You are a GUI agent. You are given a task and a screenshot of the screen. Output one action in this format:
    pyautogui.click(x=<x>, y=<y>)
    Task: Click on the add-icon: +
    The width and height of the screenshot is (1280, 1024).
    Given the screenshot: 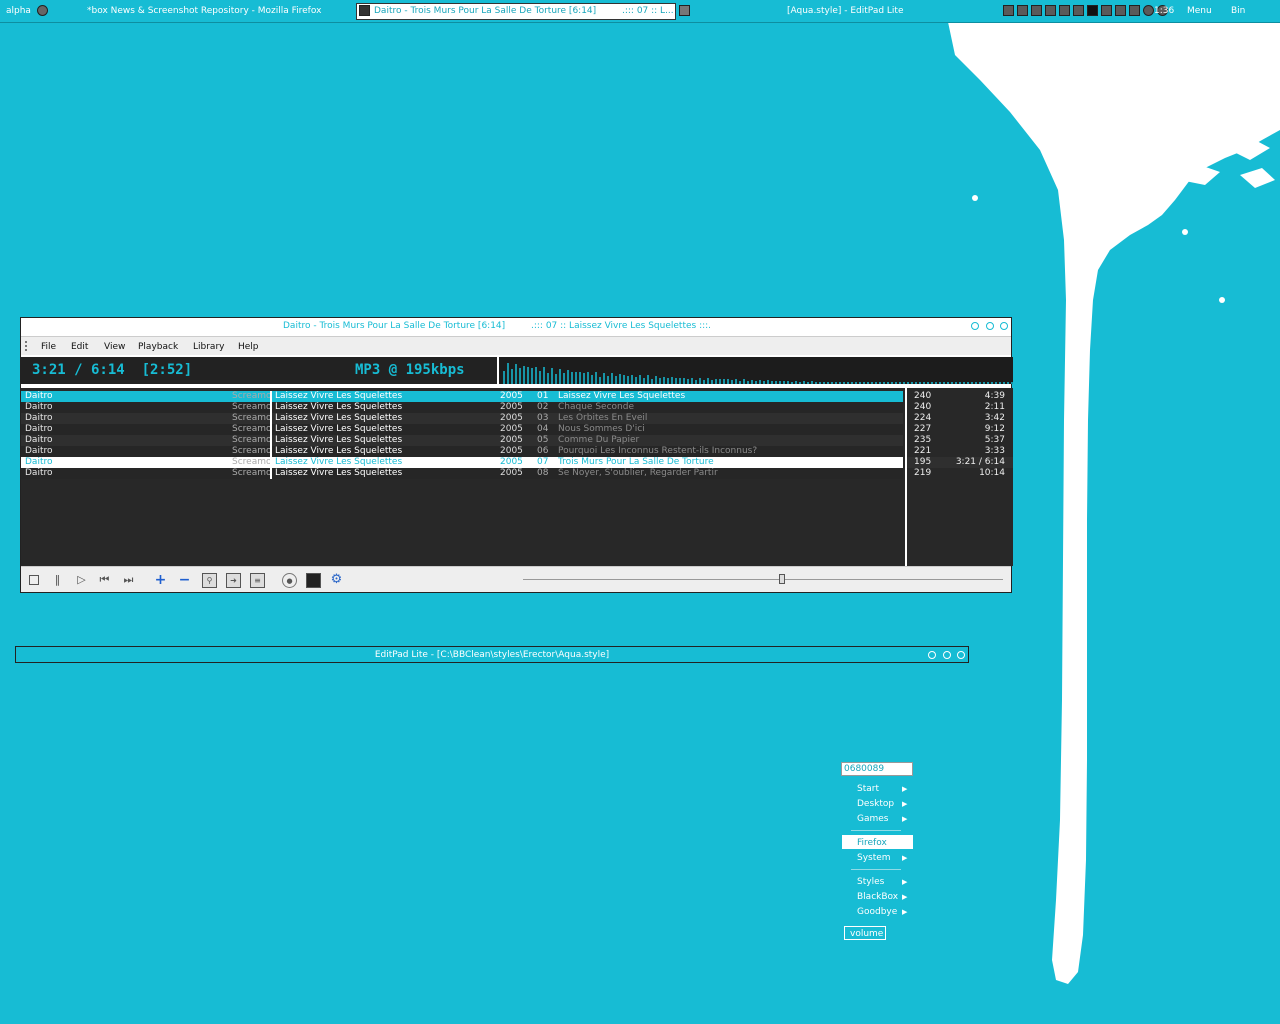 What is the action you would take?
    pyautogui.click(x=160, y=580)
    